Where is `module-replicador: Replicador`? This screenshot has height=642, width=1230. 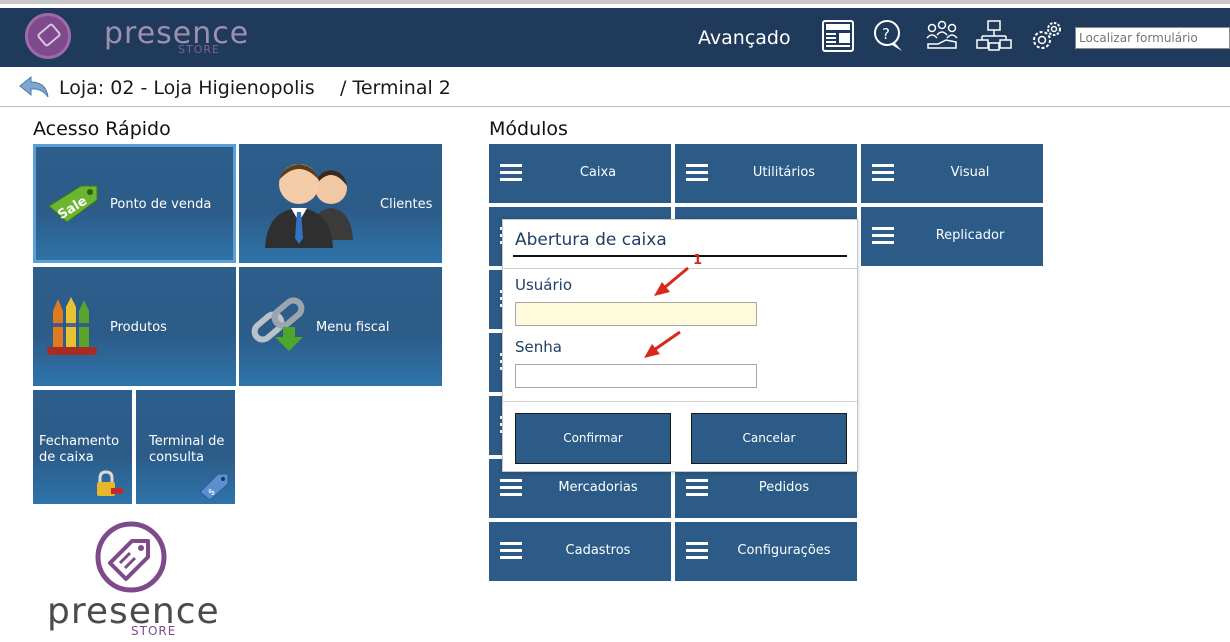
module-replicador: Replicador is located at coordinates (952, 236).